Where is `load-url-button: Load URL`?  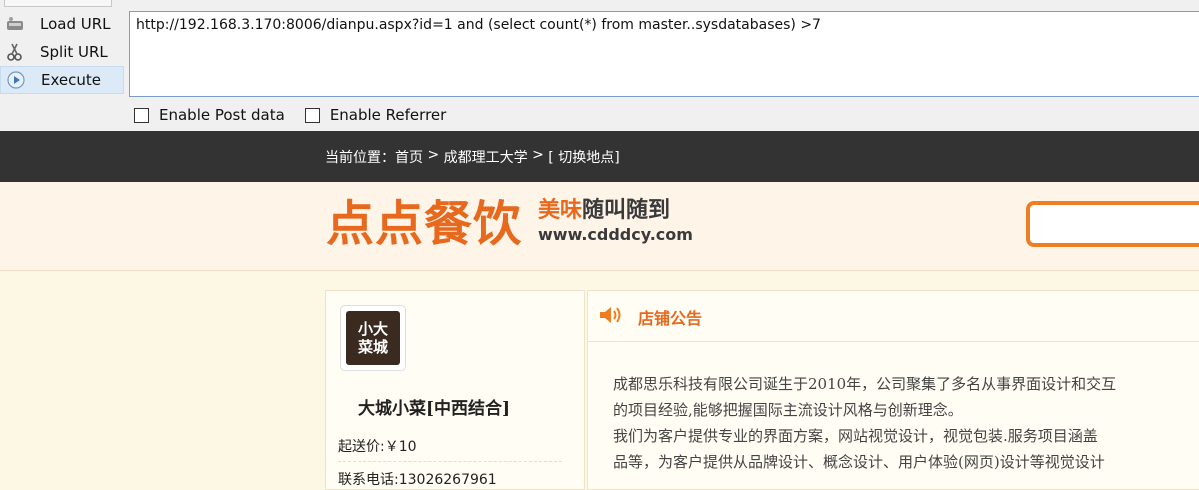 load-url-button: Load URL is located at coordinates (63, 24).